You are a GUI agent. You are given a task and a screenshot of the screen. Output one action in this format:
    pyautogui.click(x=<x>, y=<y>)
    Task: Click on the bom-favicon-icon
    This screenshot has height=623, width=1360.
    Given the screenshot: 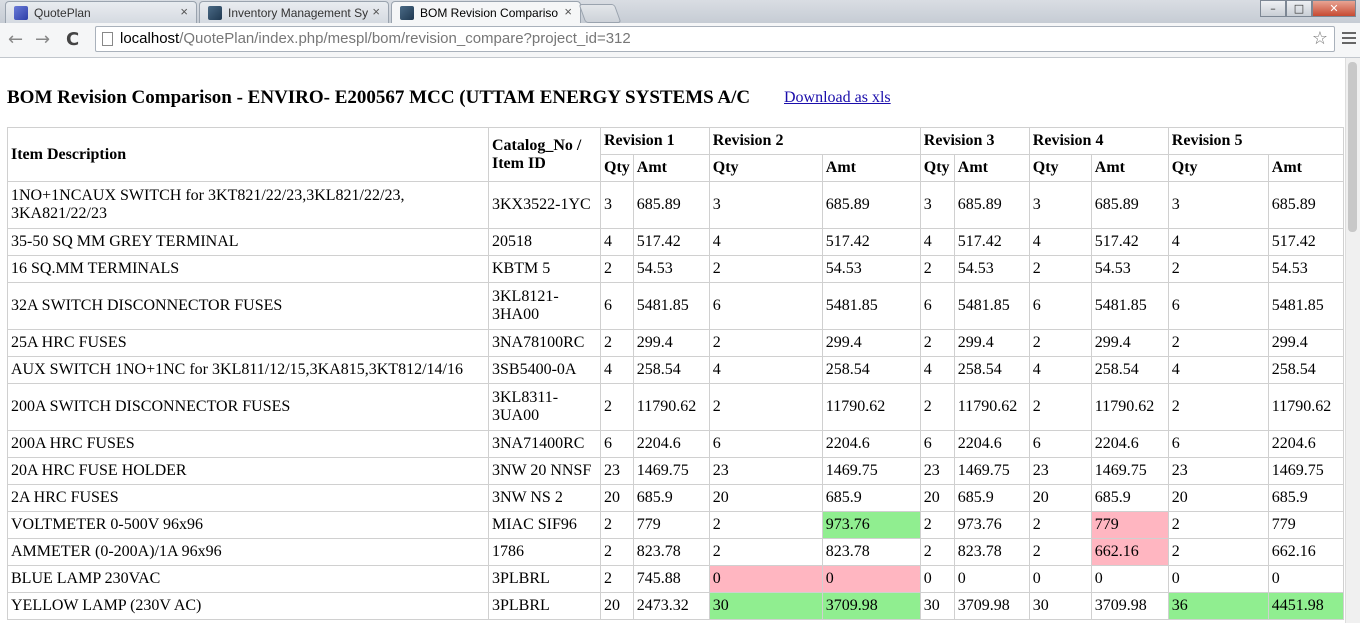 What is the action you would take?
    pyautogui.click(x=407, y=13)
    